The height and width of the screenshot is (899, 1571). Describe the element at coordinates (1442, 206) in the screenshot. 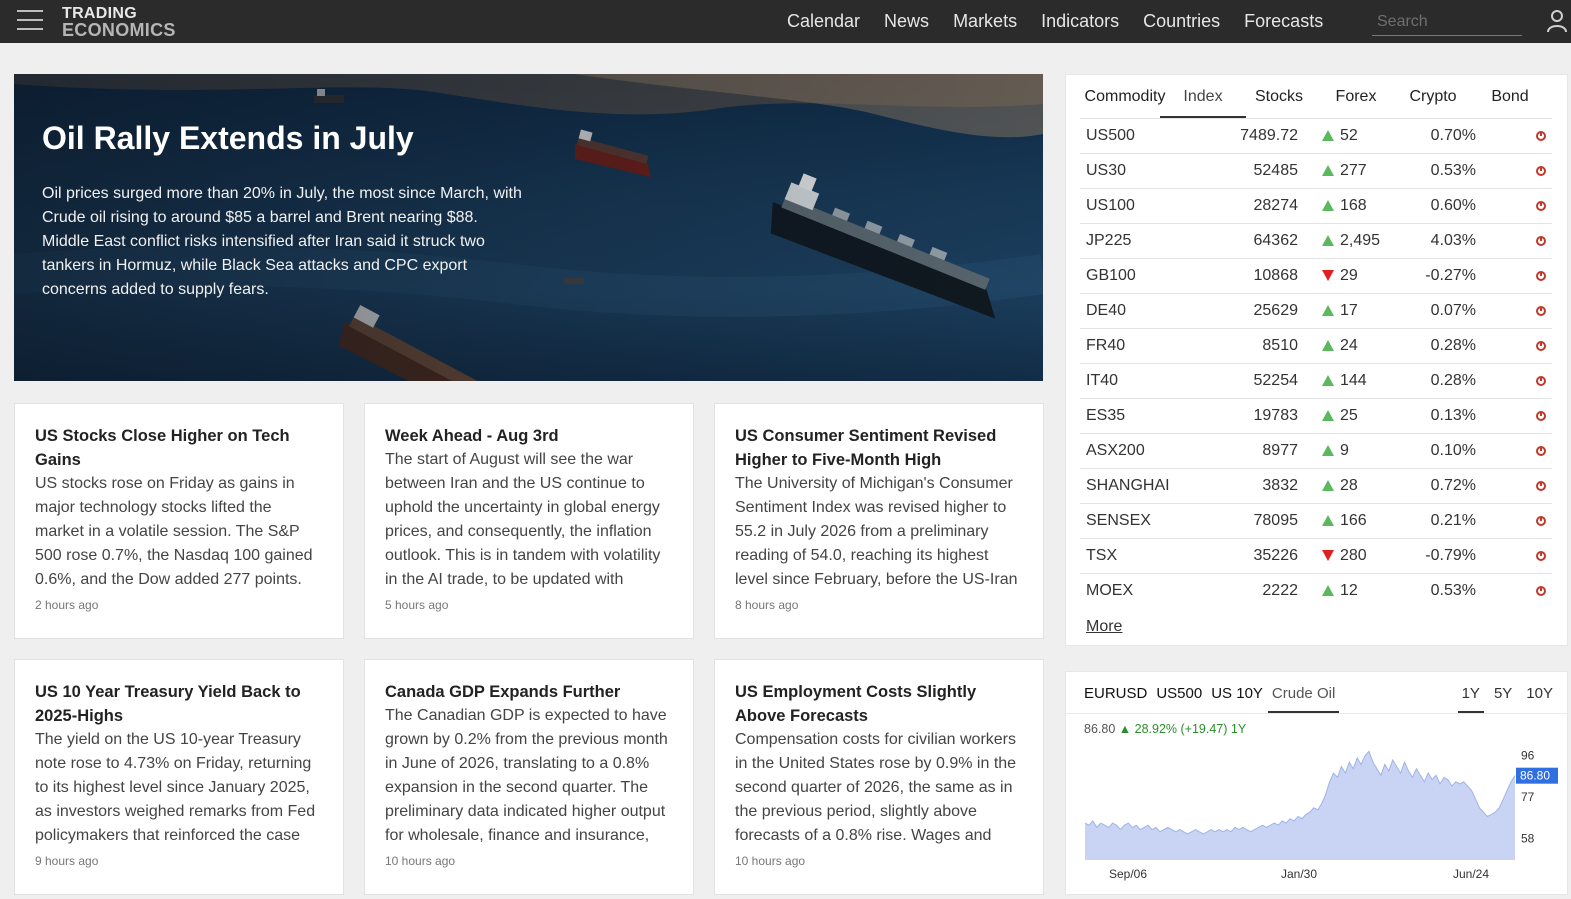

I see `index-change-percent: 0.60%` at that location.